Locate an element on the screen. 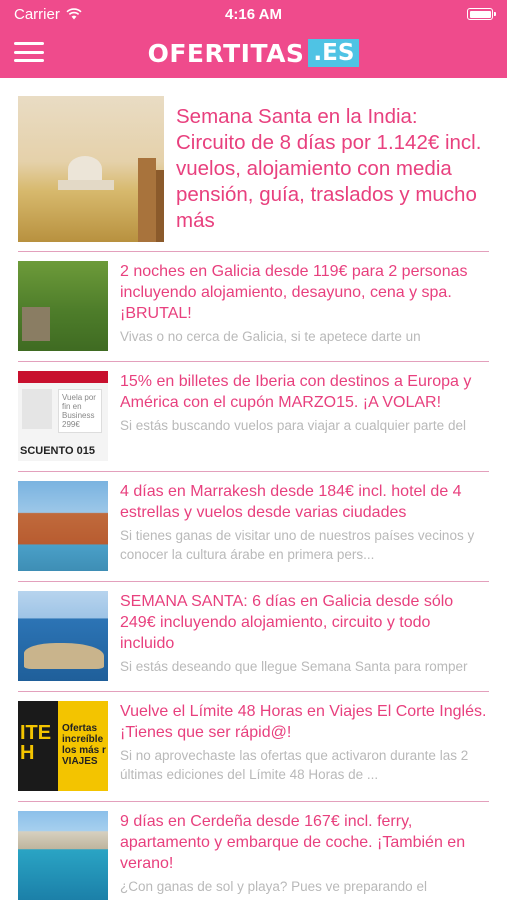 This screenshot has height=900, width=507. promo-letters: ITE H is located at coordinates (36, 743).